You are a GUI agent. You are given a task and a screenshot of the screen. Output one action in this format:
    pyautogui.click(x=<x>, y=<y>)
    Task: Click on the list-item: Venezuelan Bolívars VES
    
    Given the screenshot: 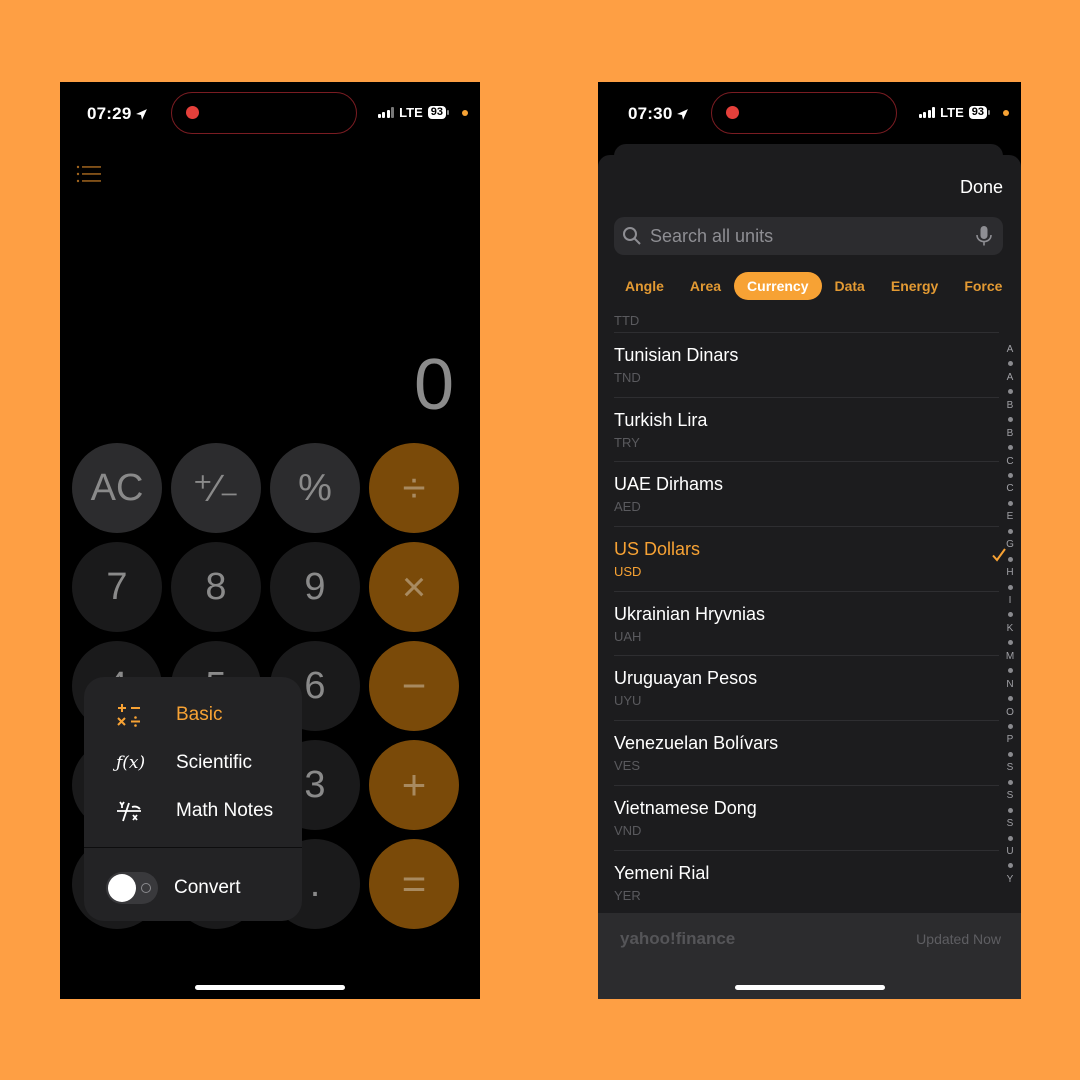 What is the action you would take?
    pyautogui.click(x=806, y=753)
    